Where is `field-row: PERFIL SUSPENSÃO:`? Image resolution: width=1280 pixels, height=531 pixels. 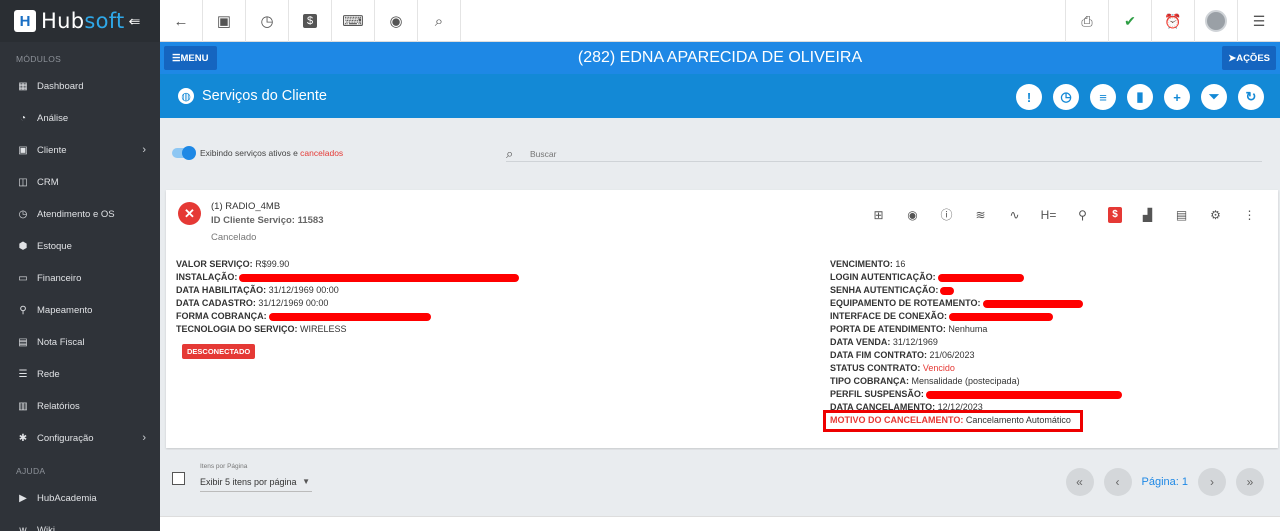 field-row: PERFIL SUSPENSÃO: is located at coordinates (976, 394).